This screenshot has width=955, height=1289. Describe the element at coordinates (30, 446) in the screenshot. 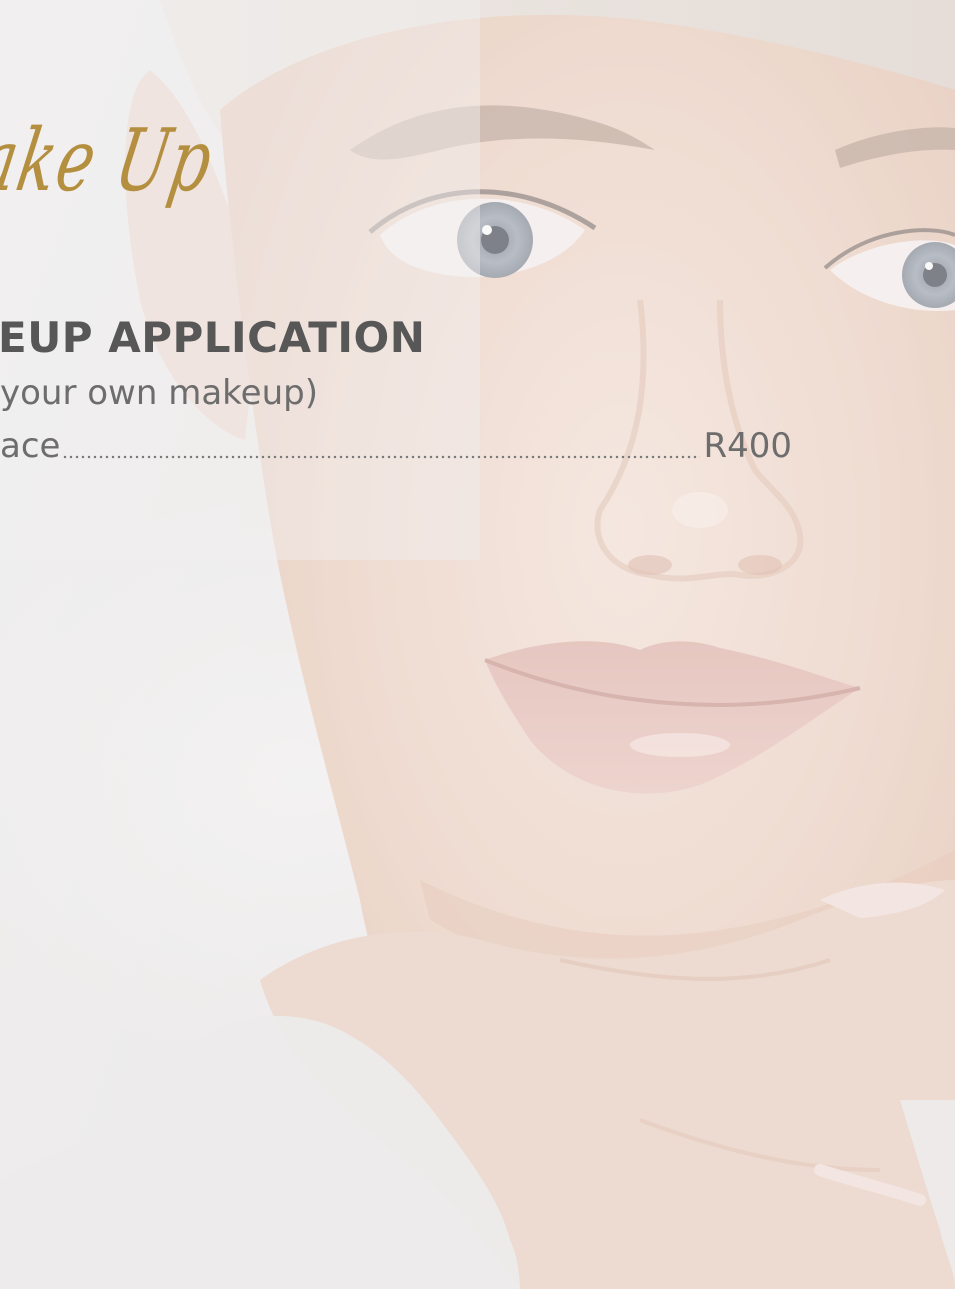

I see `price-item-label: ace` at that location.